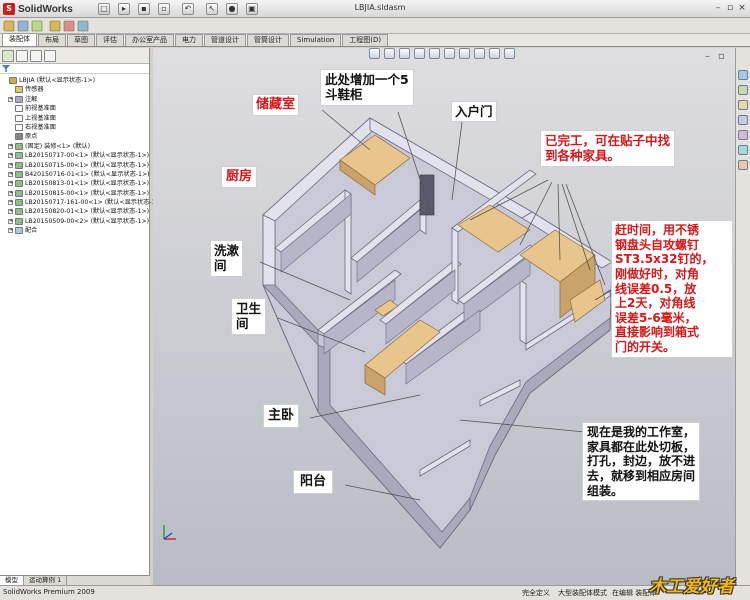 Image resolution: width=750 pixels, height=600 pixels. I want to click on solidworks-logo: S SolidWorks, so click(38, 9).